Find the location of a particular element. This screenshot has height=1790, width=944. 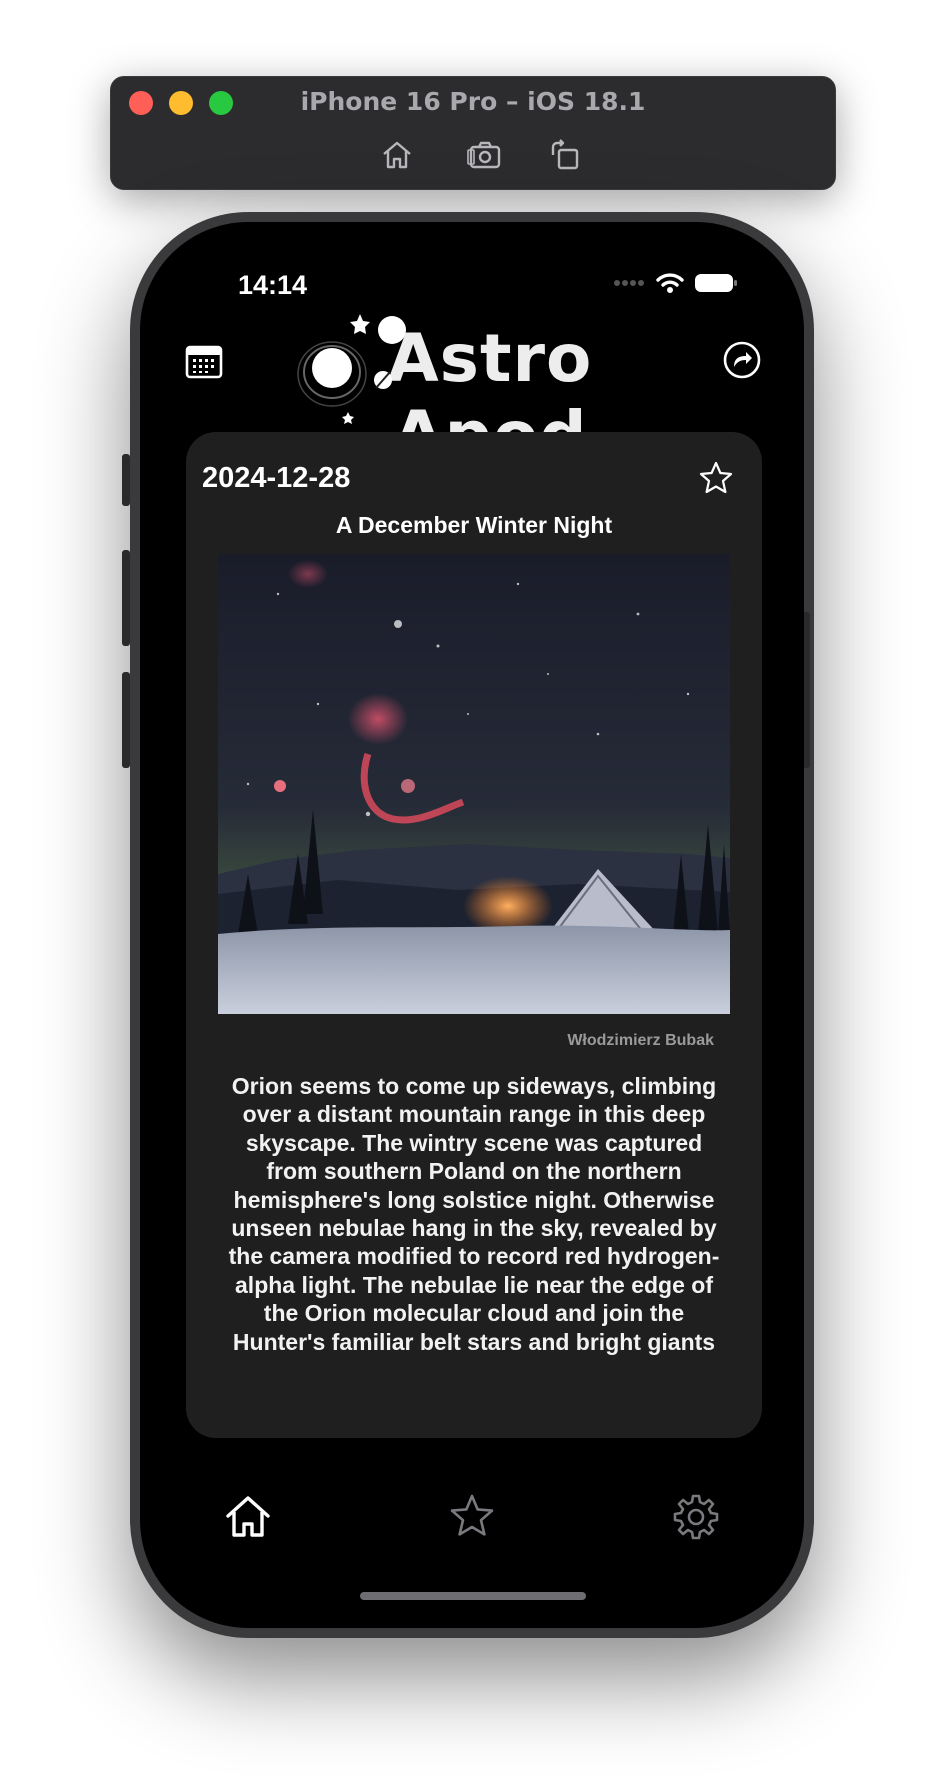

simulator-window-bar: iPhone 16 Pro – iOS 18.1 is located at coordinates (473, 133).